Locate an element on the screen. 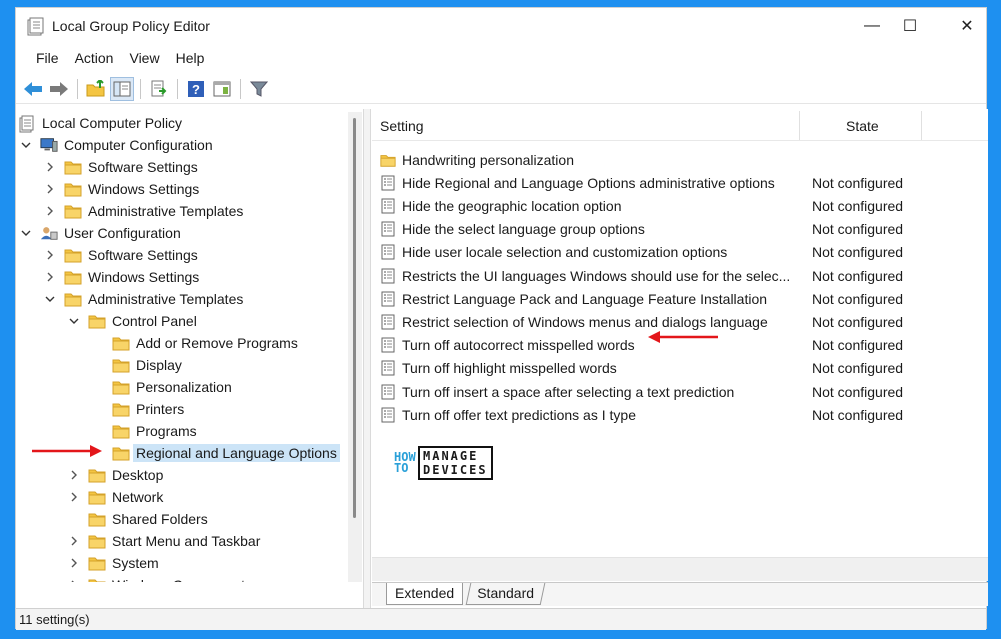 The image size is (1001, 639). filter-icon is located at coordinates (259, 89).